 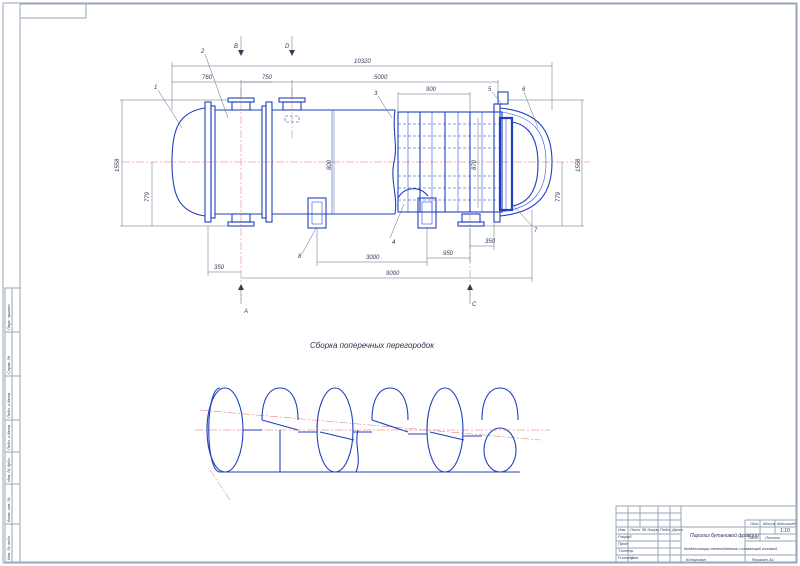 What do you see at coordinates (490, 90) in the screenshot?
I see `leader-5: 5` at bounding box center [490, 90].